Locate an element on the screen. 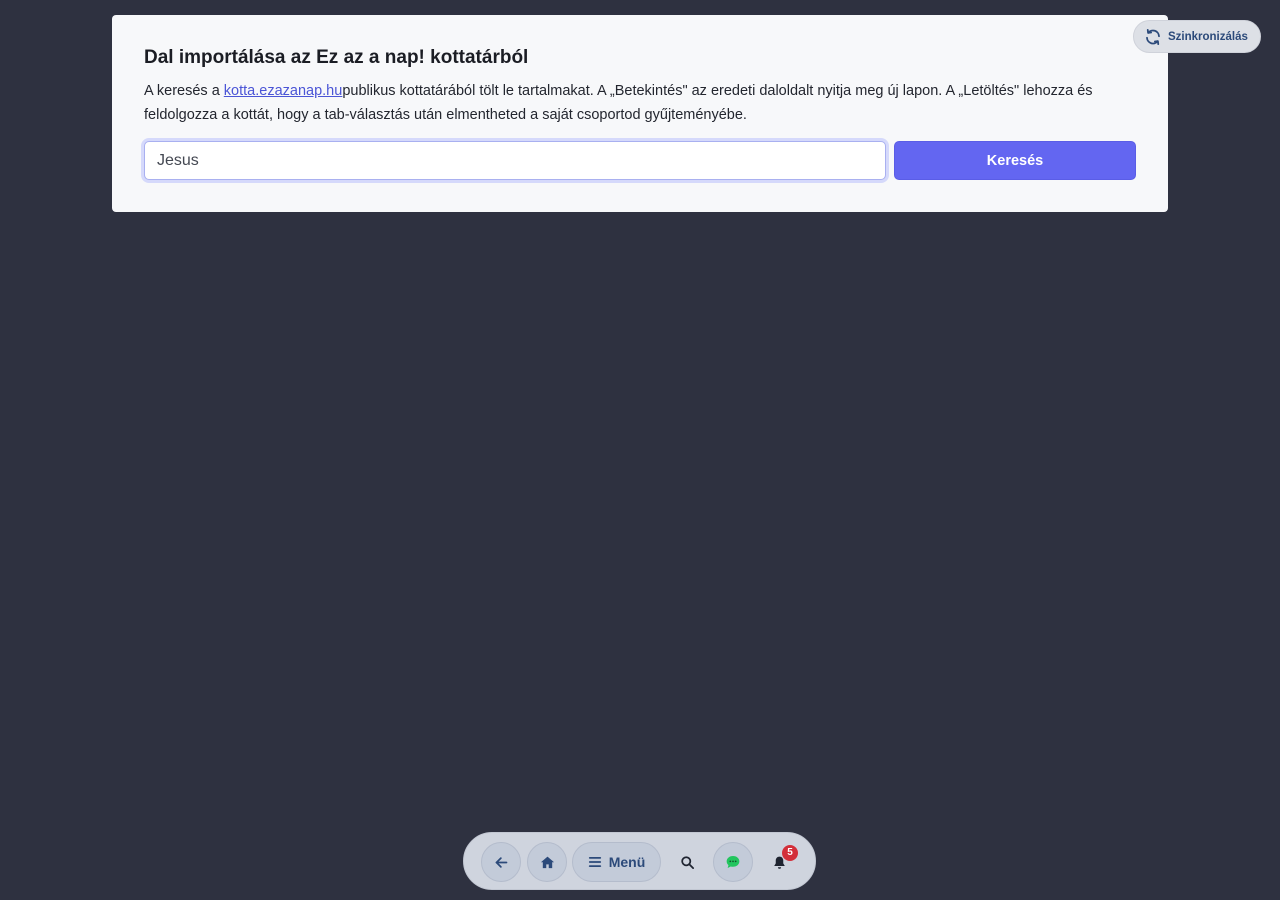  search-icon is located at coordinates (687, 862).